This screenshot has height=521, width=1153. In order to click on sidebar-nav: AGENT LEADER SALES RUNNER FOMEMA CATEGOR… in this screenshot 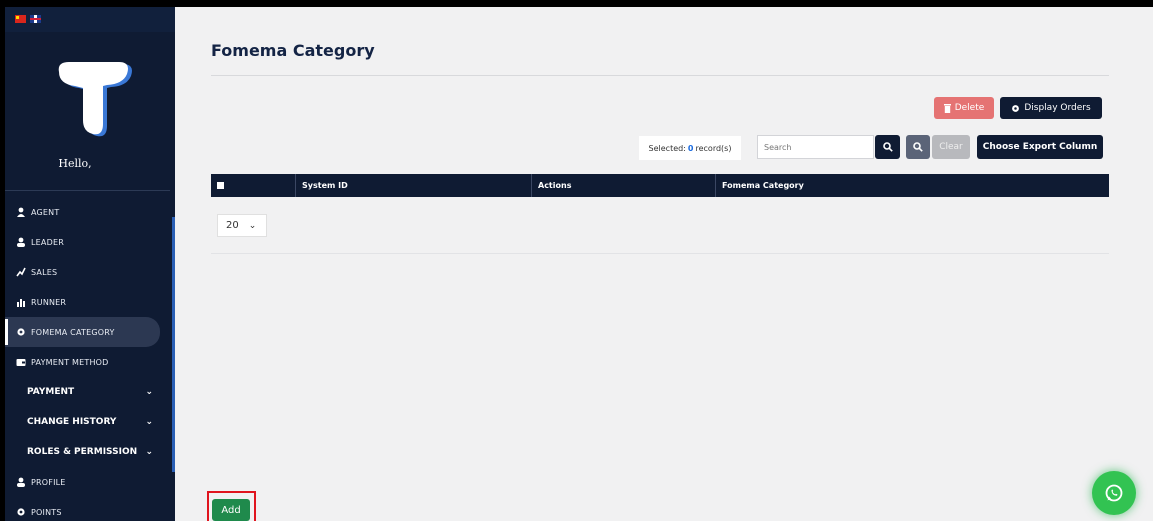, I will do `click(85, 359)`.